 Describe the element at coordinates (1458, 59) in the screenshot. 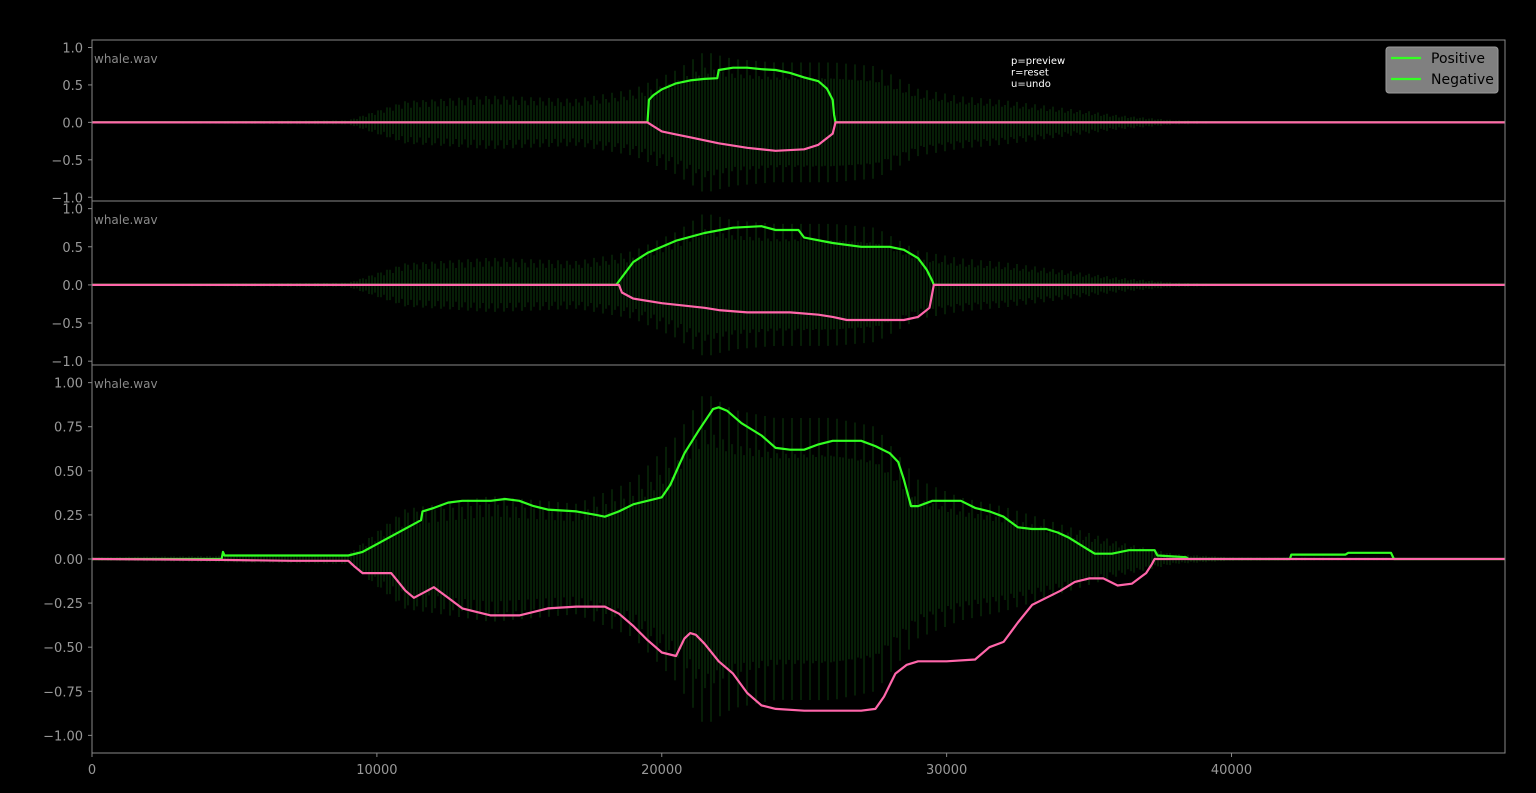

I see `legend-positive-label: Positive` at that location.